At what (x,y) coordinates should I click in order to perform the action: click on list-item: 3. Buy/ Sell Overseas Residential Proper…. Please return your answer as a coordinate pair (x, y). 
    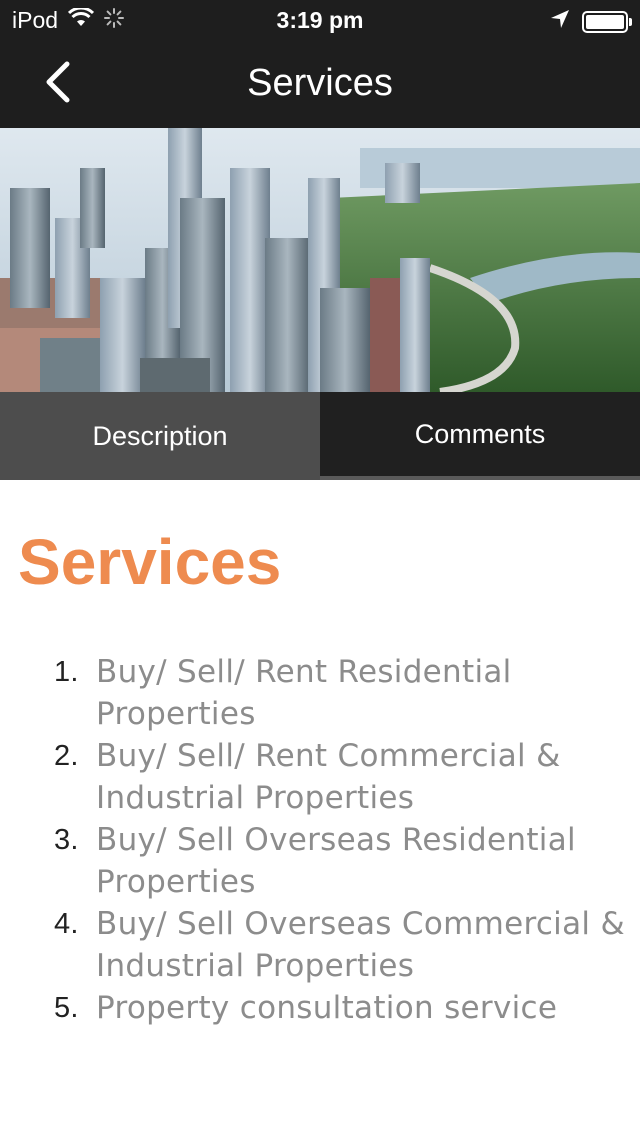
    Looking at the image, I should click on (323, 861).